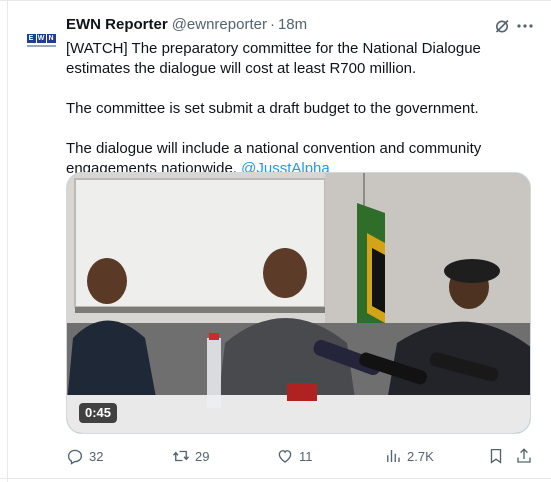 The height and width of the screenshot is (482, 551). What do you see at coordinates (7, 241) in the screenshot?
I see `frame-left-border` at bounding box center [7, 241].